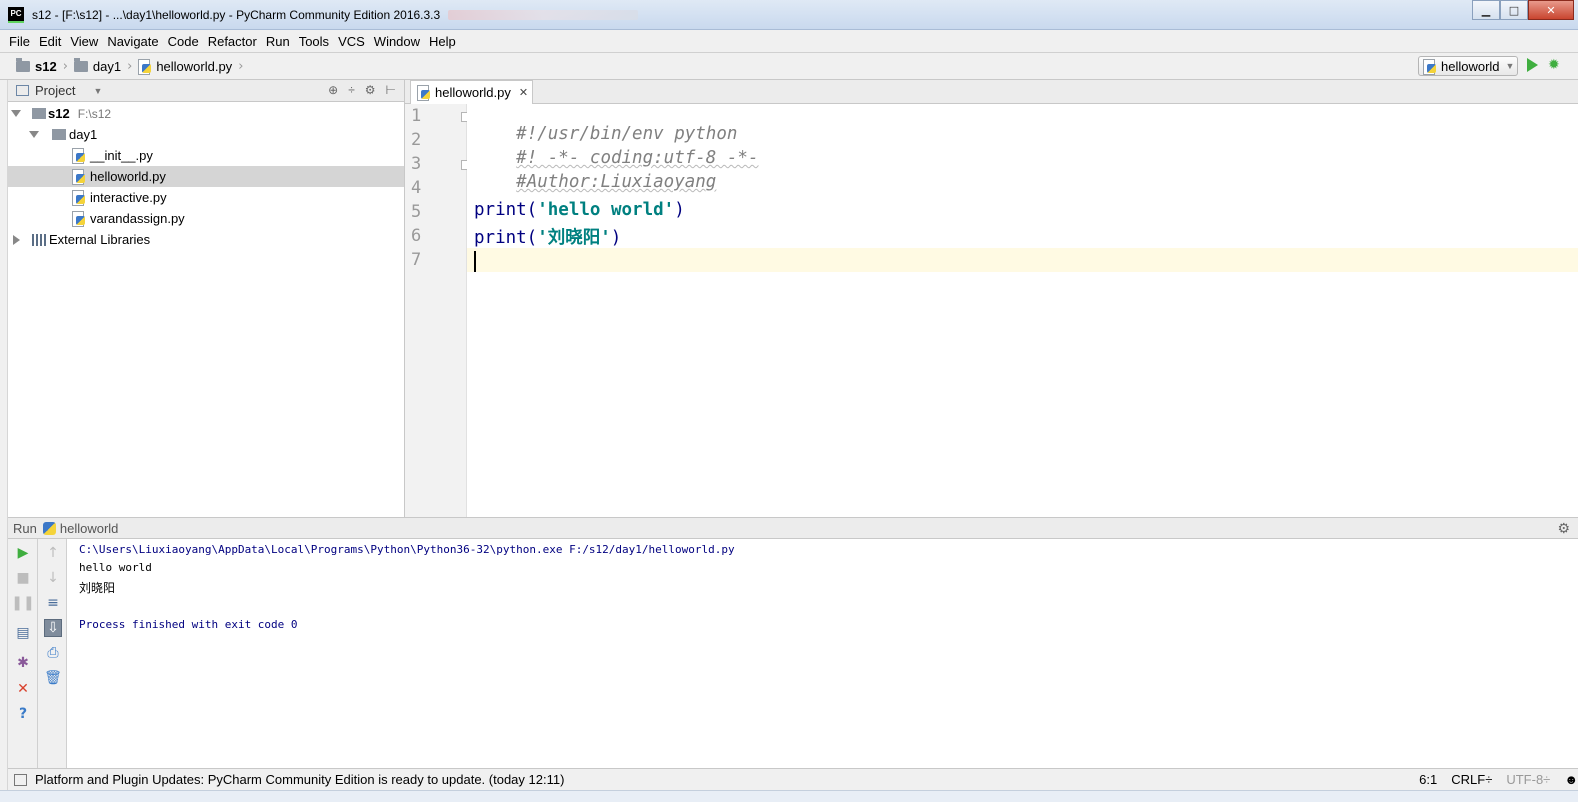 This screenshot has width=1578, height=802. I want to click on pause-icon: ❚❚, so click(22, 603).